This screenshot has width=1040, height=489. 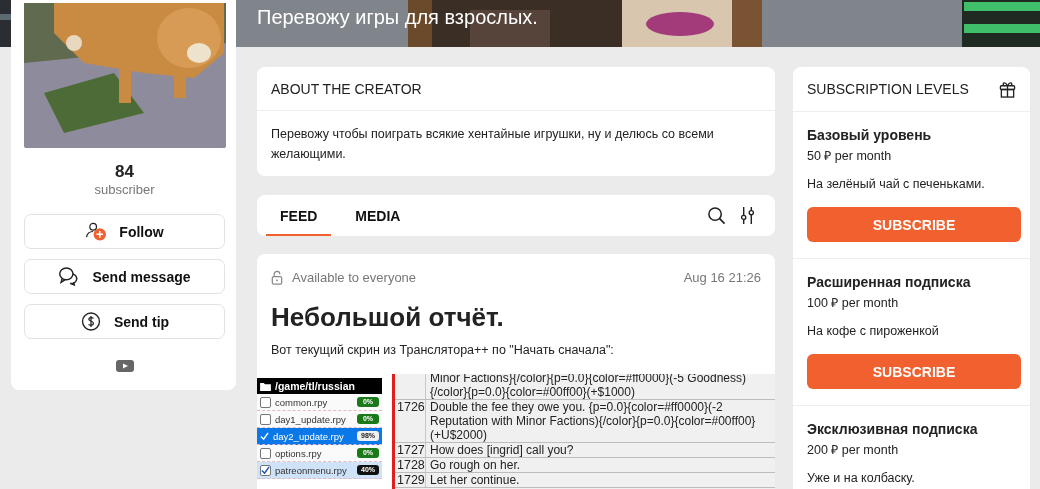 What do you see at coordinates (501, 450) in the screenshot?
I see `table-cell-text: How does [ingrid] call you?` at bounding box center [501, 450].